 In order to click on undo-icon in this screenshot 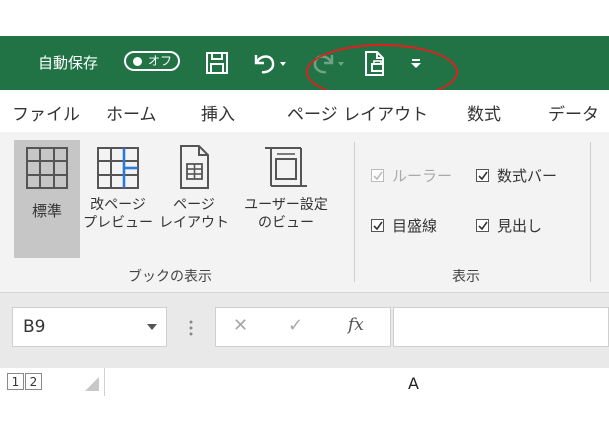, I will do `click(270, 64)`.